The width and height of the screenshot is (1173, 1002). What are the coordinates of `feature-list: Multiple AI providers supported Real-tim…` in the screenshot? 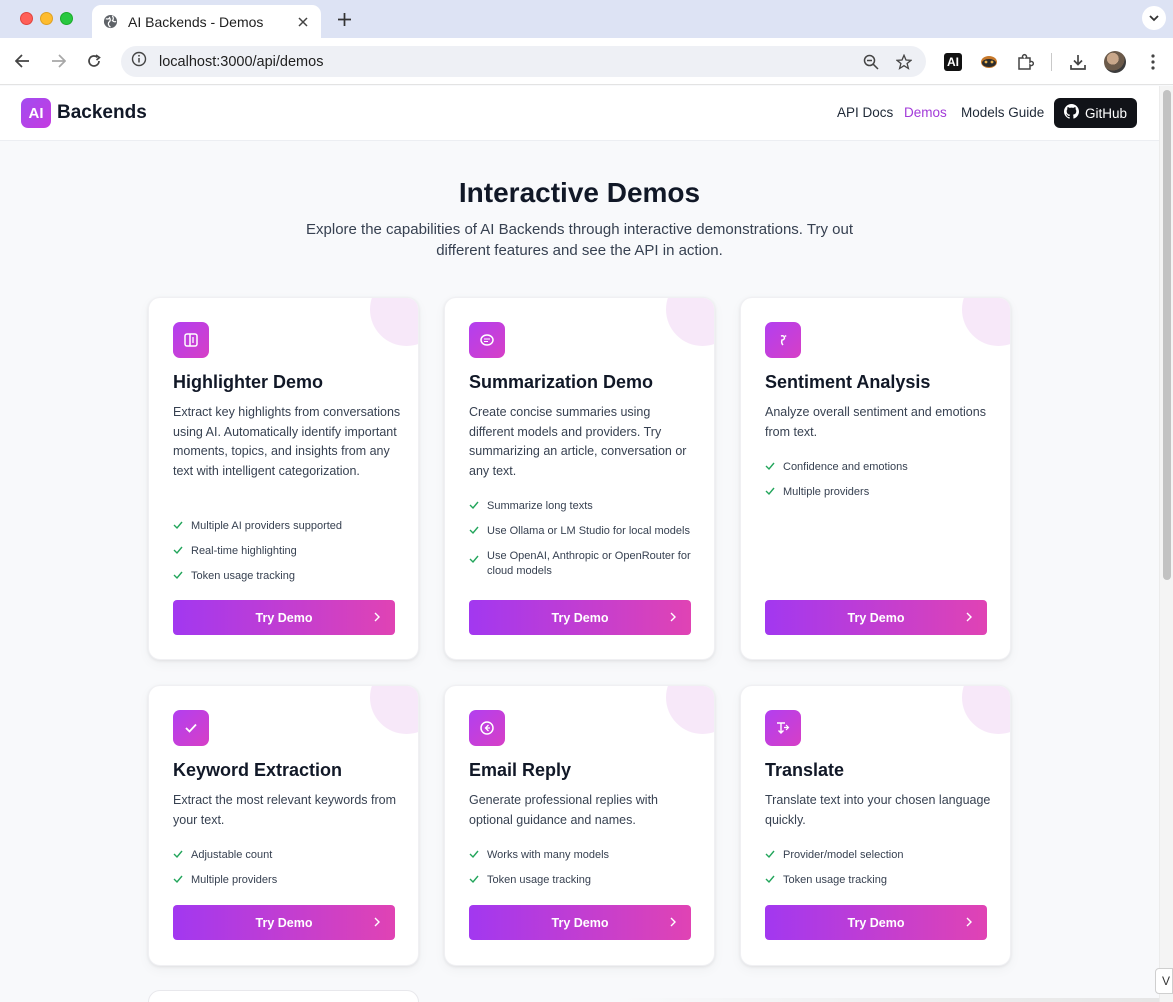 It's located at (288, 556).